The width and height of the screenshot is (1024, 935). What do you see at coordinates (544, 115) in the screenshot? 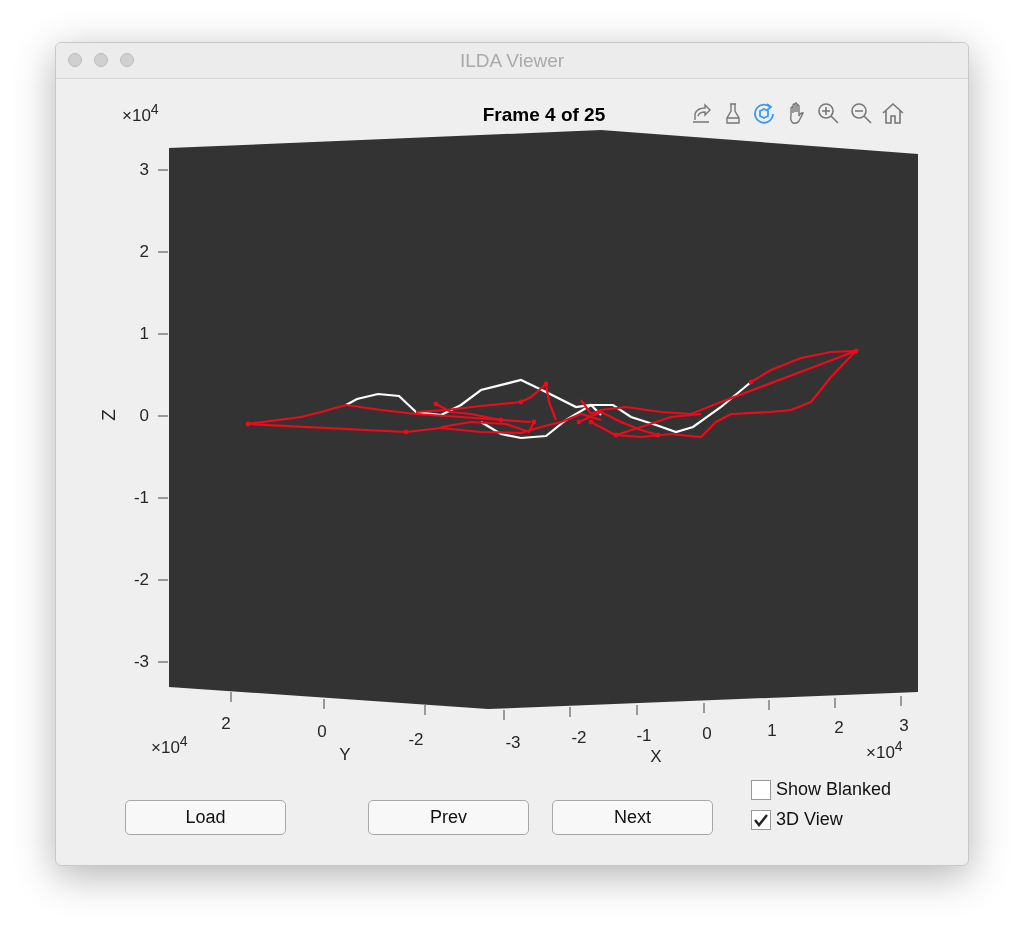
I see `plot-title: Frame 4 of 25` at bounding box center [544, 115].